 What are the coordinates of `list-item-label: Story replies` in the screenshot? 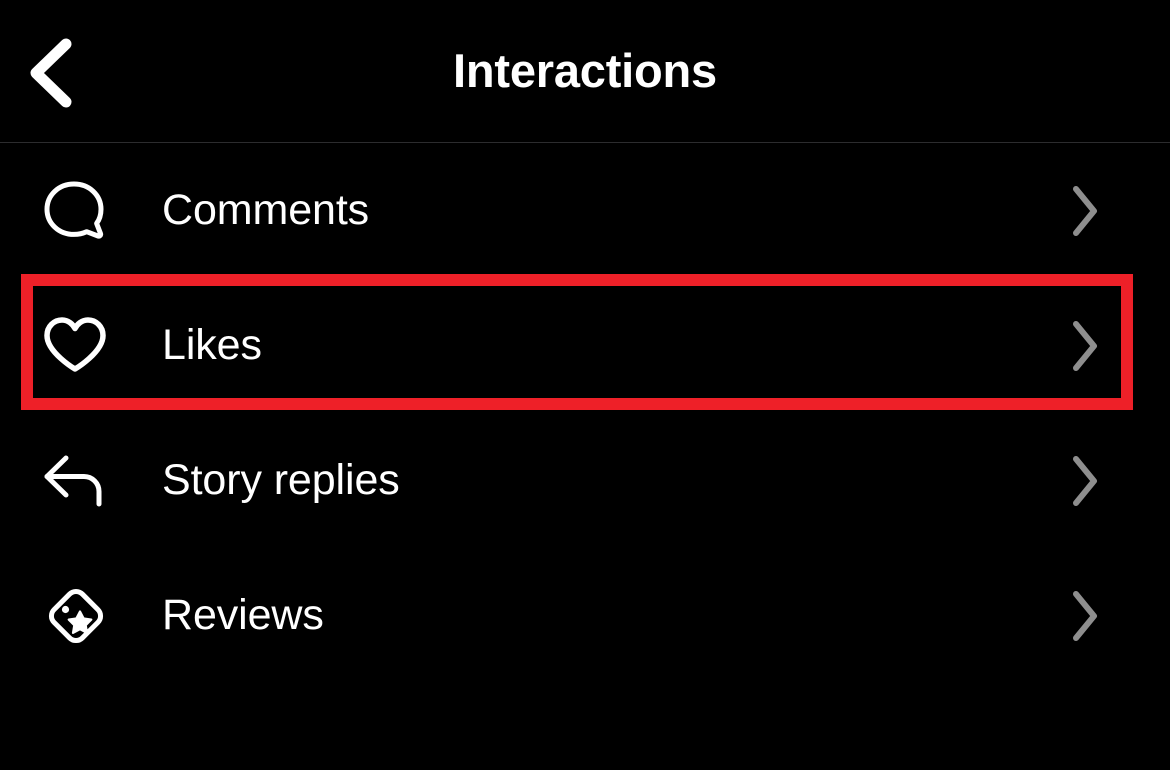 It's located at (281, 480).